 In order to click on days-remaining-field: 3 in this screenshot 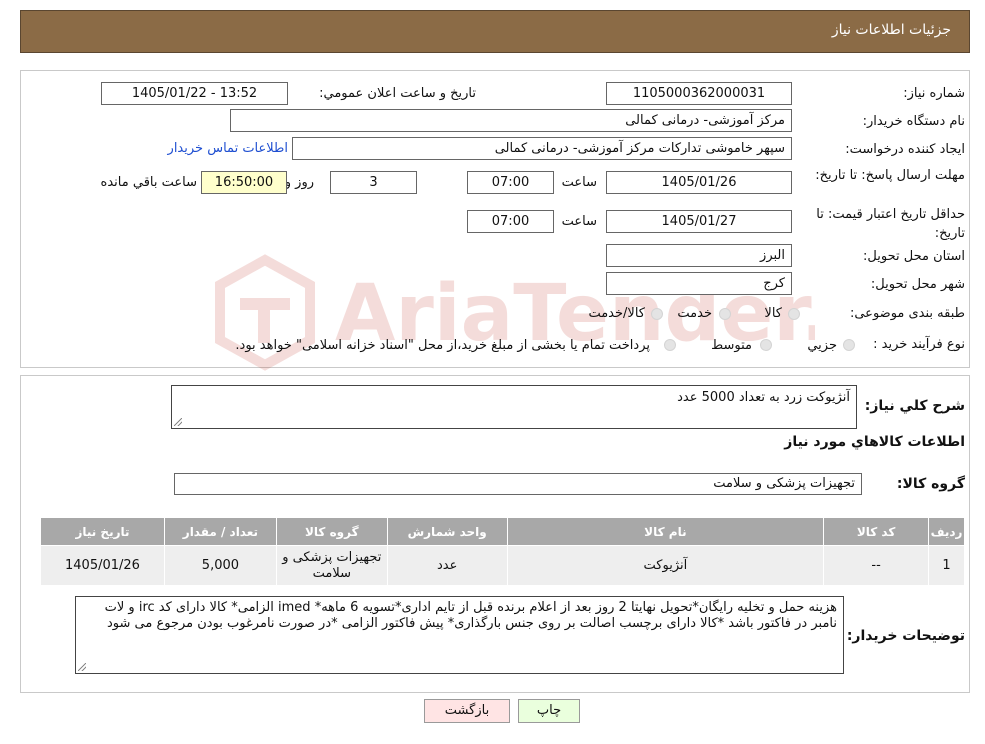, I will do `click(373, 182)`.